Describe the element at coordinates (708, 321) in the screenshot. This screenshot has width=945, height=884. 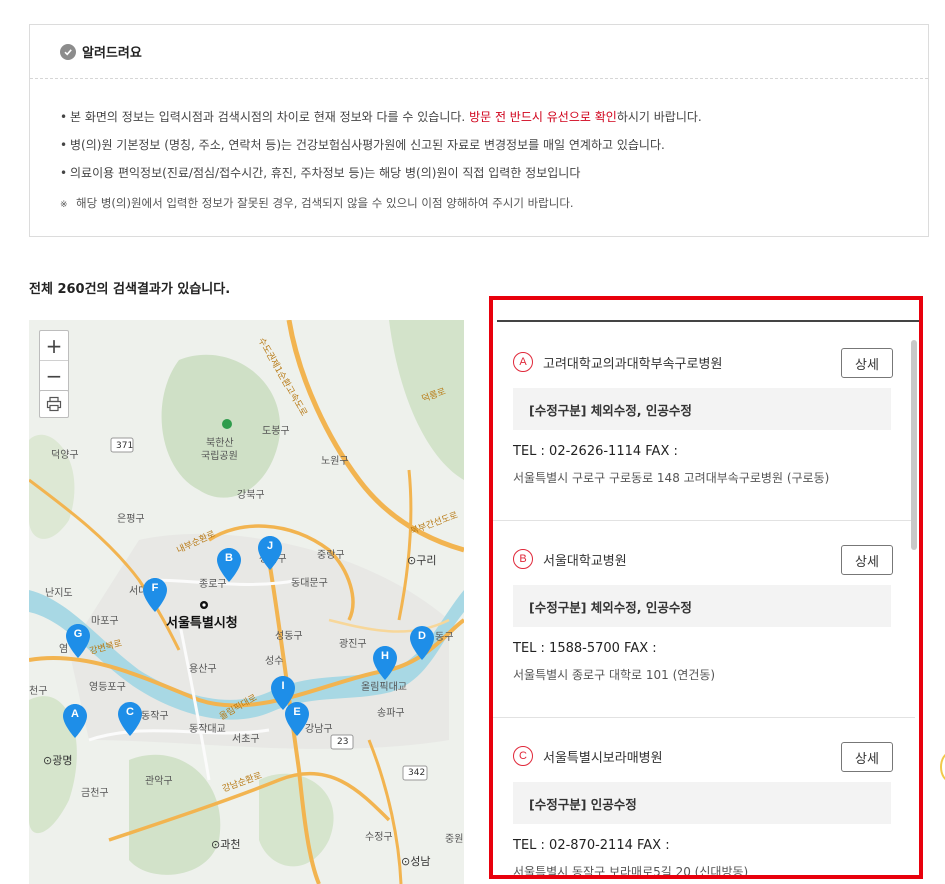
I see `list-top-divider` at that location.